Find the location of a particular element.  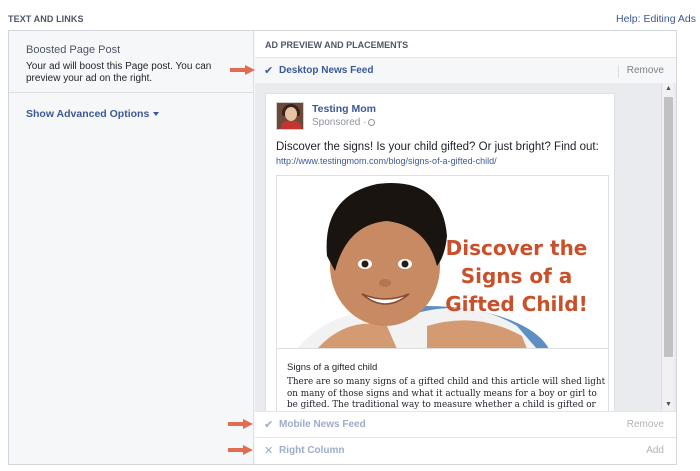

ad-image-headline: Discover the Signs of a Gifted Child! is located at coordinates (516, 276).